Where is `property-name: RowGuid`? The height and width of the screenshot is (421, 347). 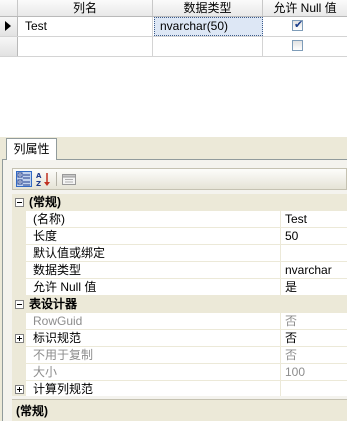
property-name: RowGuid is located at coordinates (153, 321).